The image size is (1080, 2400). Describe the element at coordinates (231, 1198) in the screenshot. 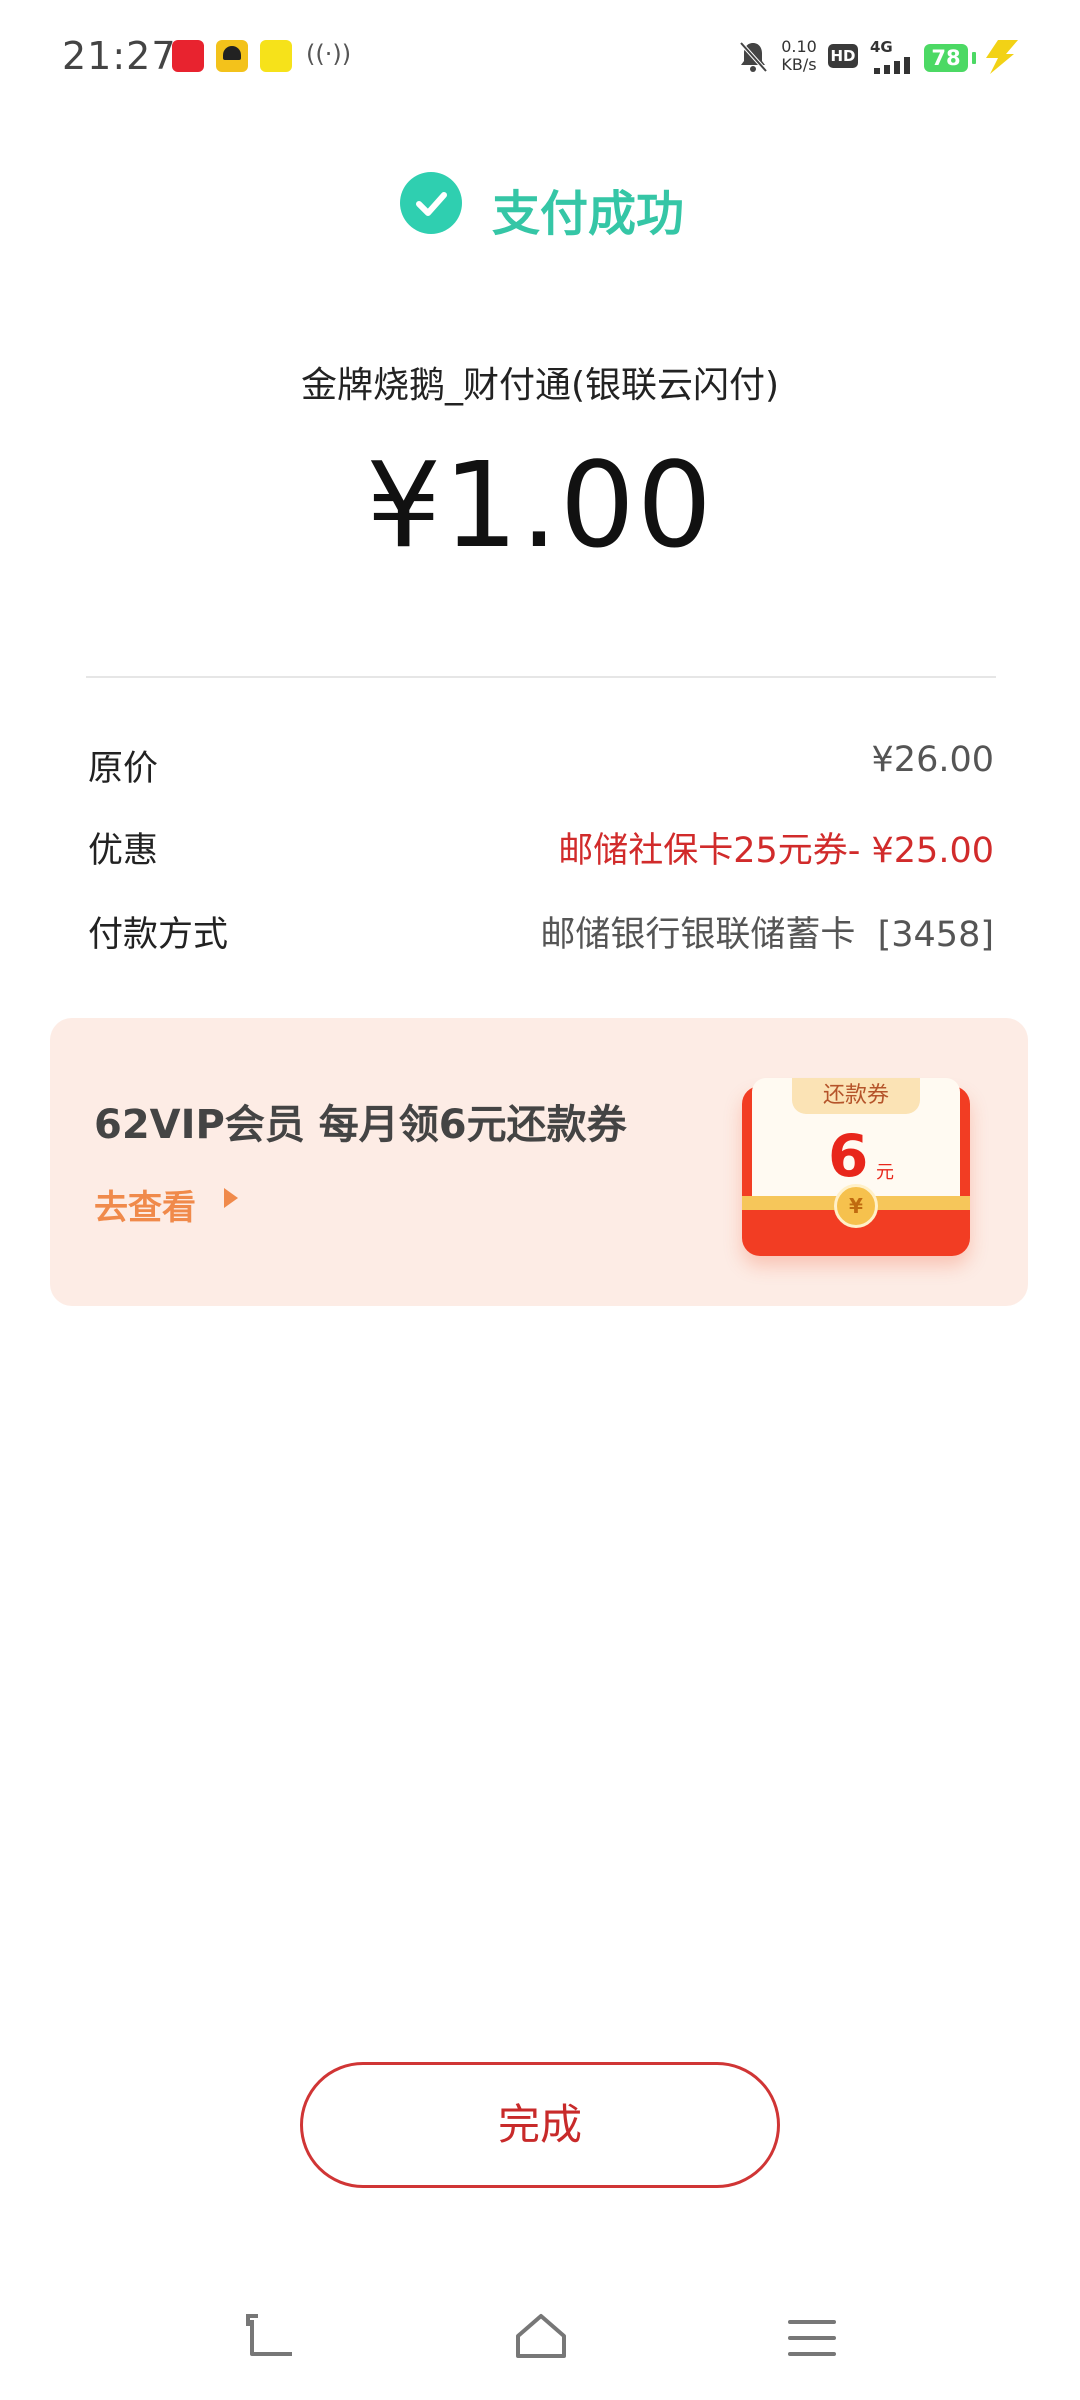

I see `arrow-right-icon` at that location.